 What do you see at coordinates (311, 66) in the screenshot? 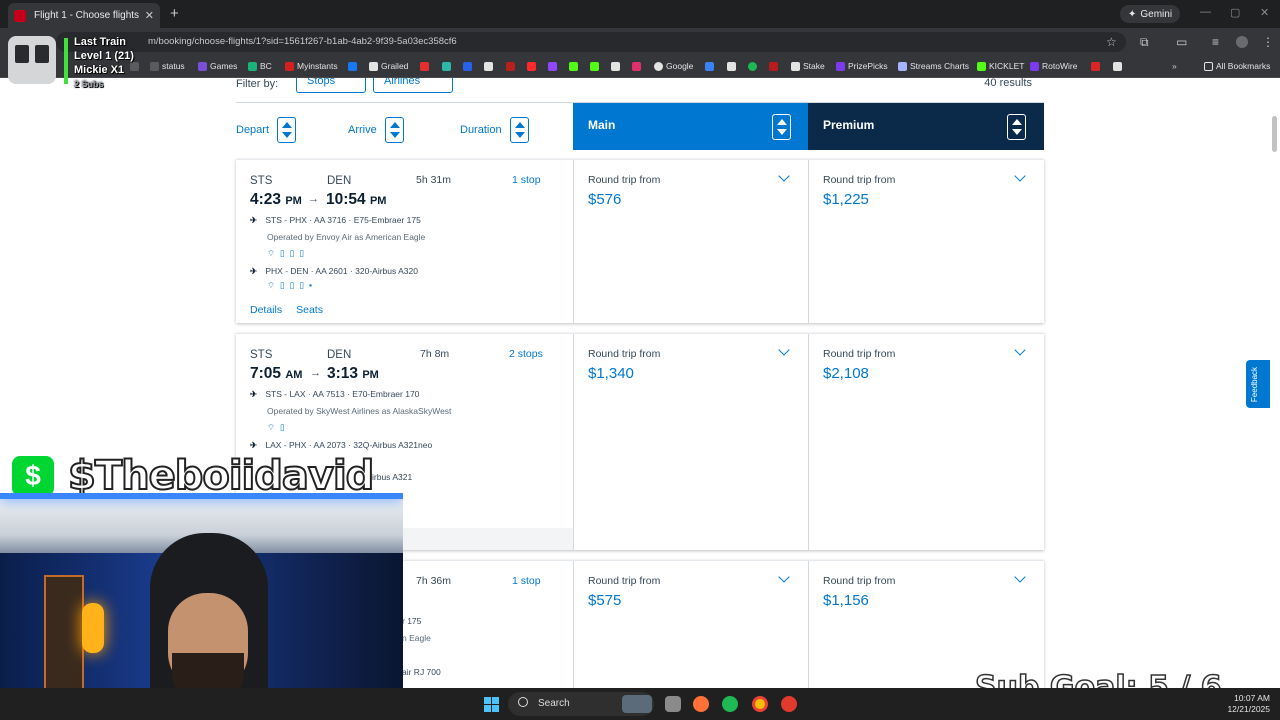
I see `bookmark-myinstants: Myinstants` at bounding box center [311, 66].